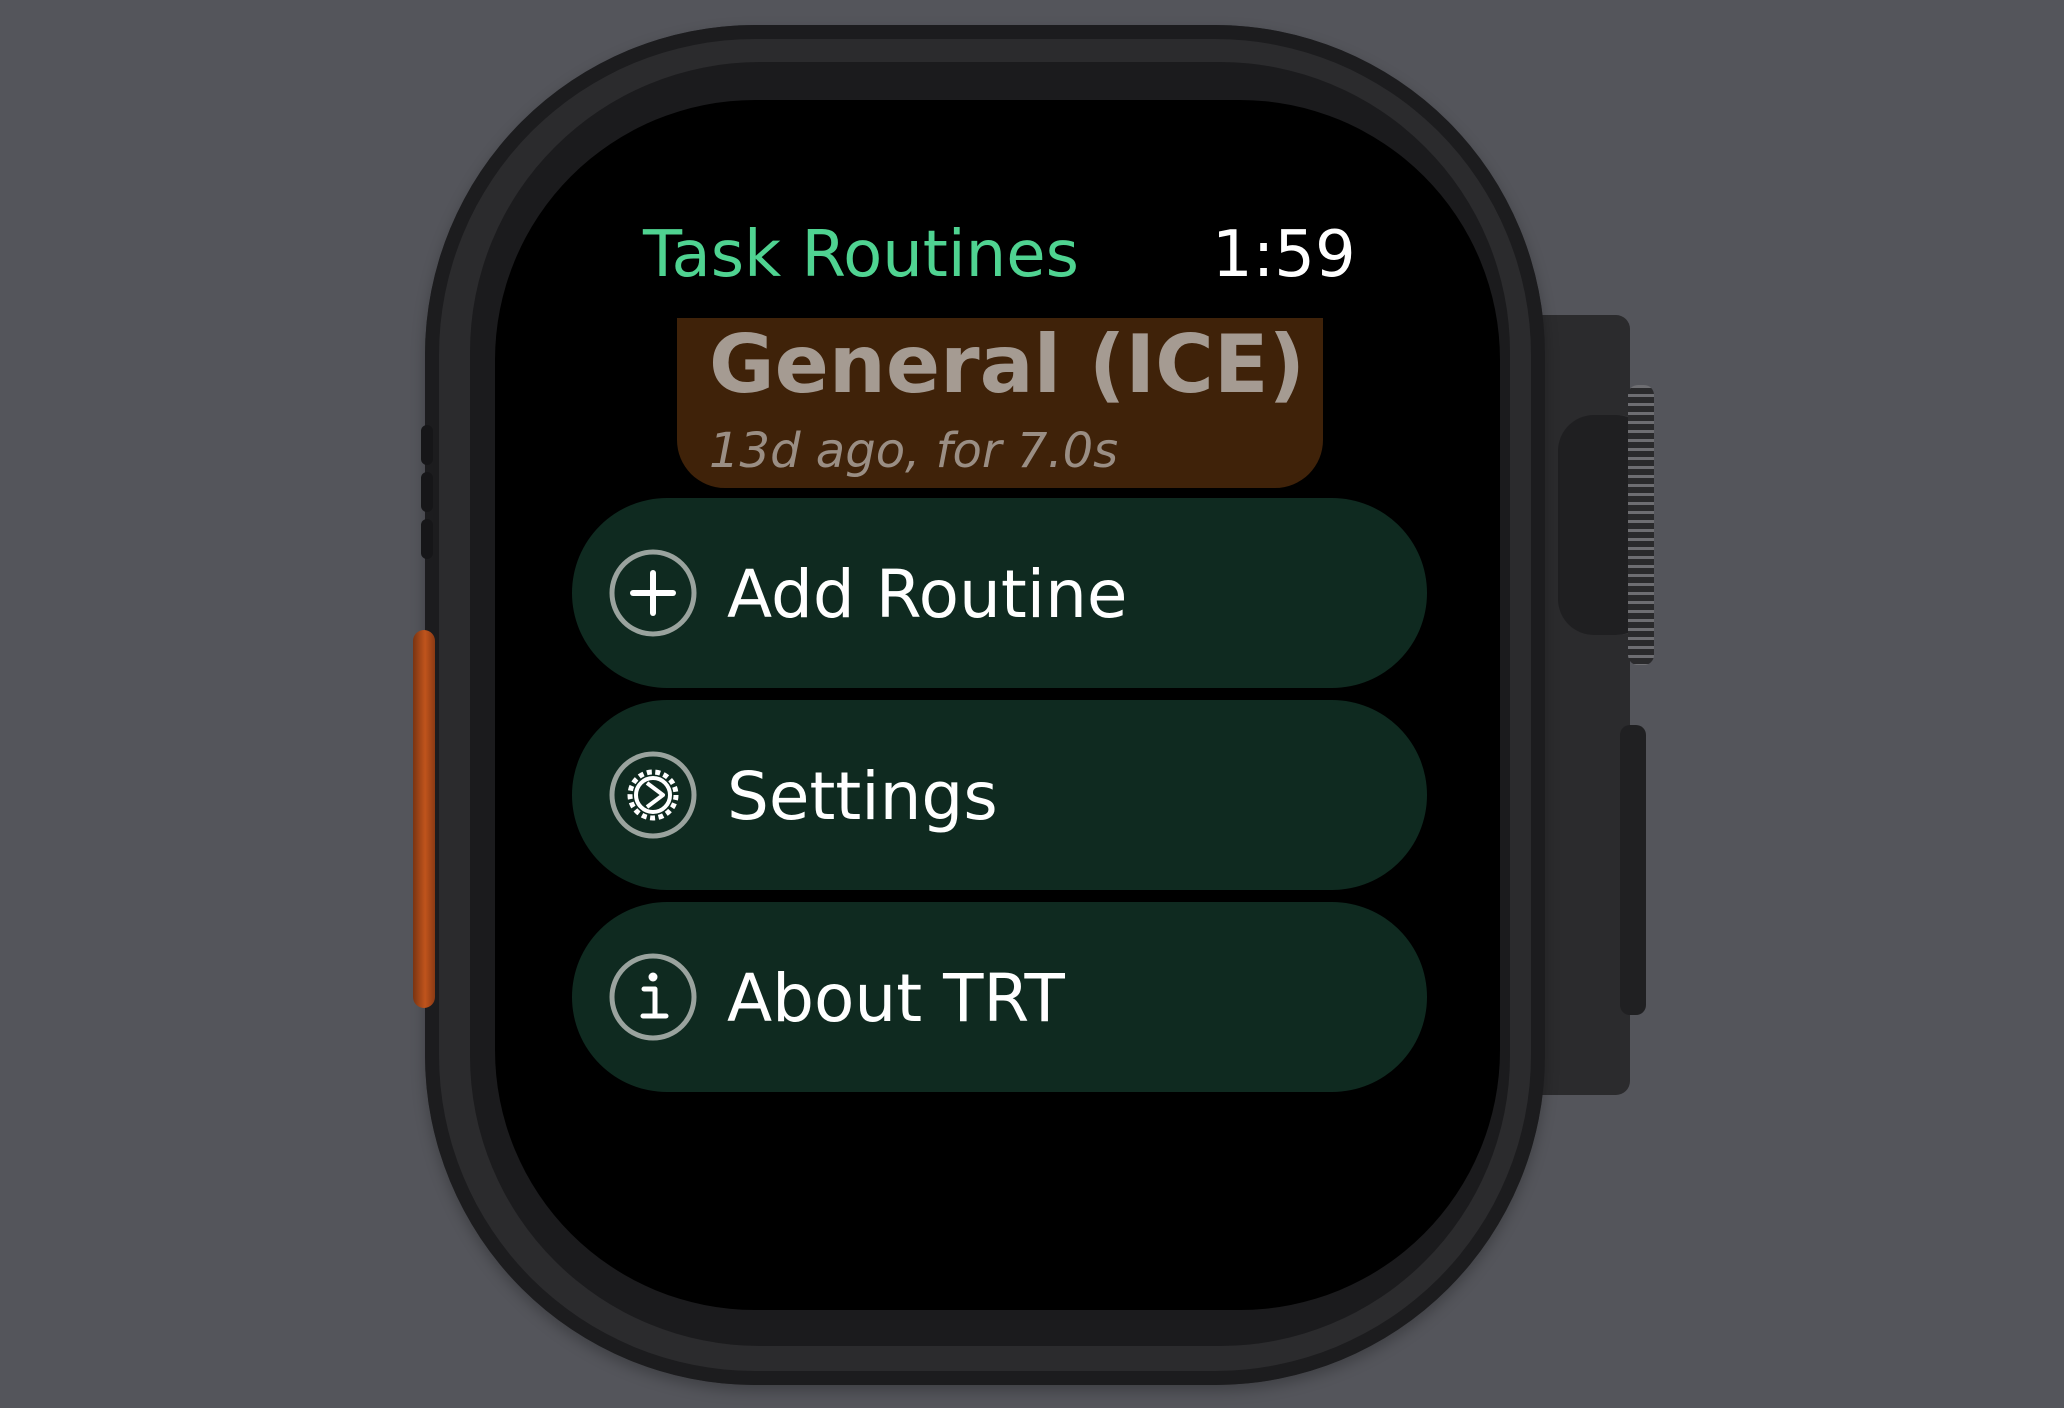 The width and height of the screenshot is (2064, 1408). Describe the element at coordinates (653, 997) in the screenshot. I see `info-circle-icon` at that location.